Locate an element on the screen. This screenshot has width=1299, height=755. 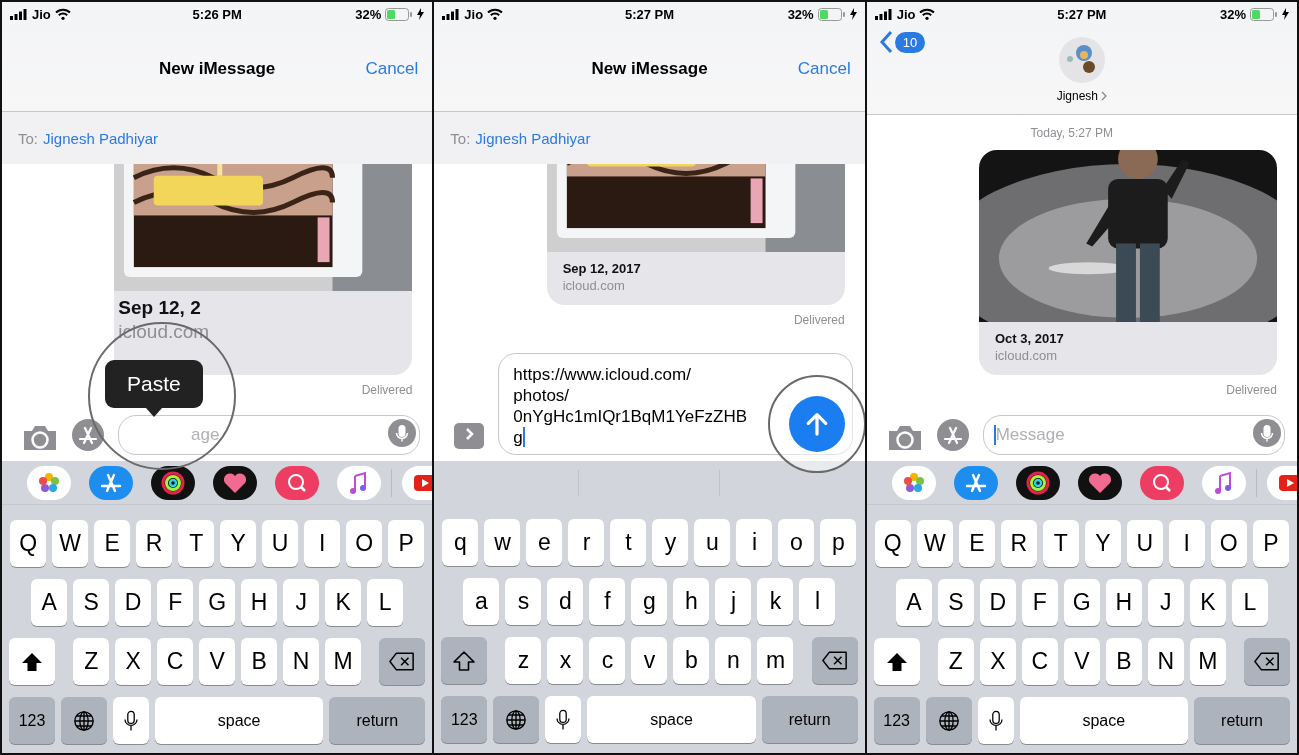
send-button is located at coordinates (817, 424).